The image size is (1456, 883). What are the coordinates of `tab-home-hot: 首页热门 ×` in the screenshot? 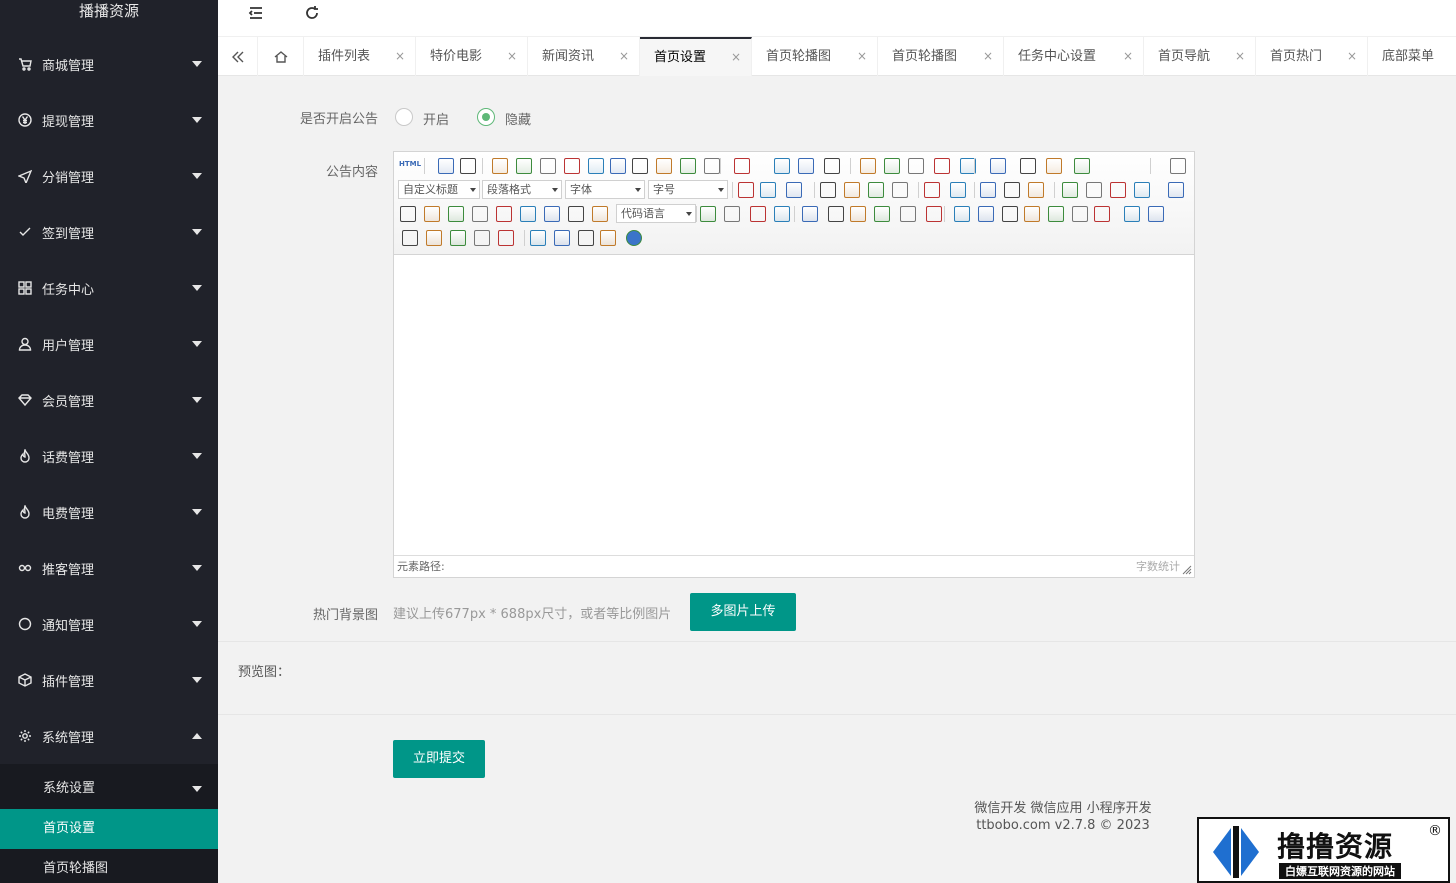 It's located at (1312, 56).